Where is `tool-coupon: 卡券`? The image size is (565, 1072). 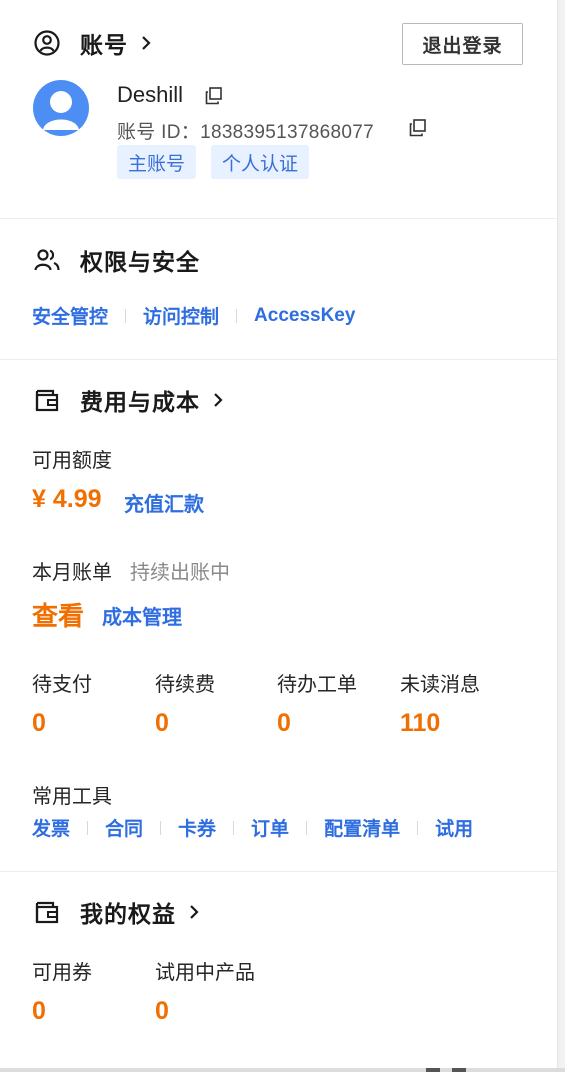
tool-coupon: 卡券 is located at coordinates (197, 827).